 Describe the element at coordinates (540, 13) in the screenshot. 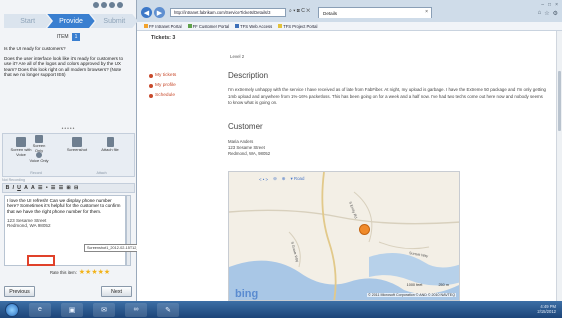

I see `home-icon: ⌂` at that location.